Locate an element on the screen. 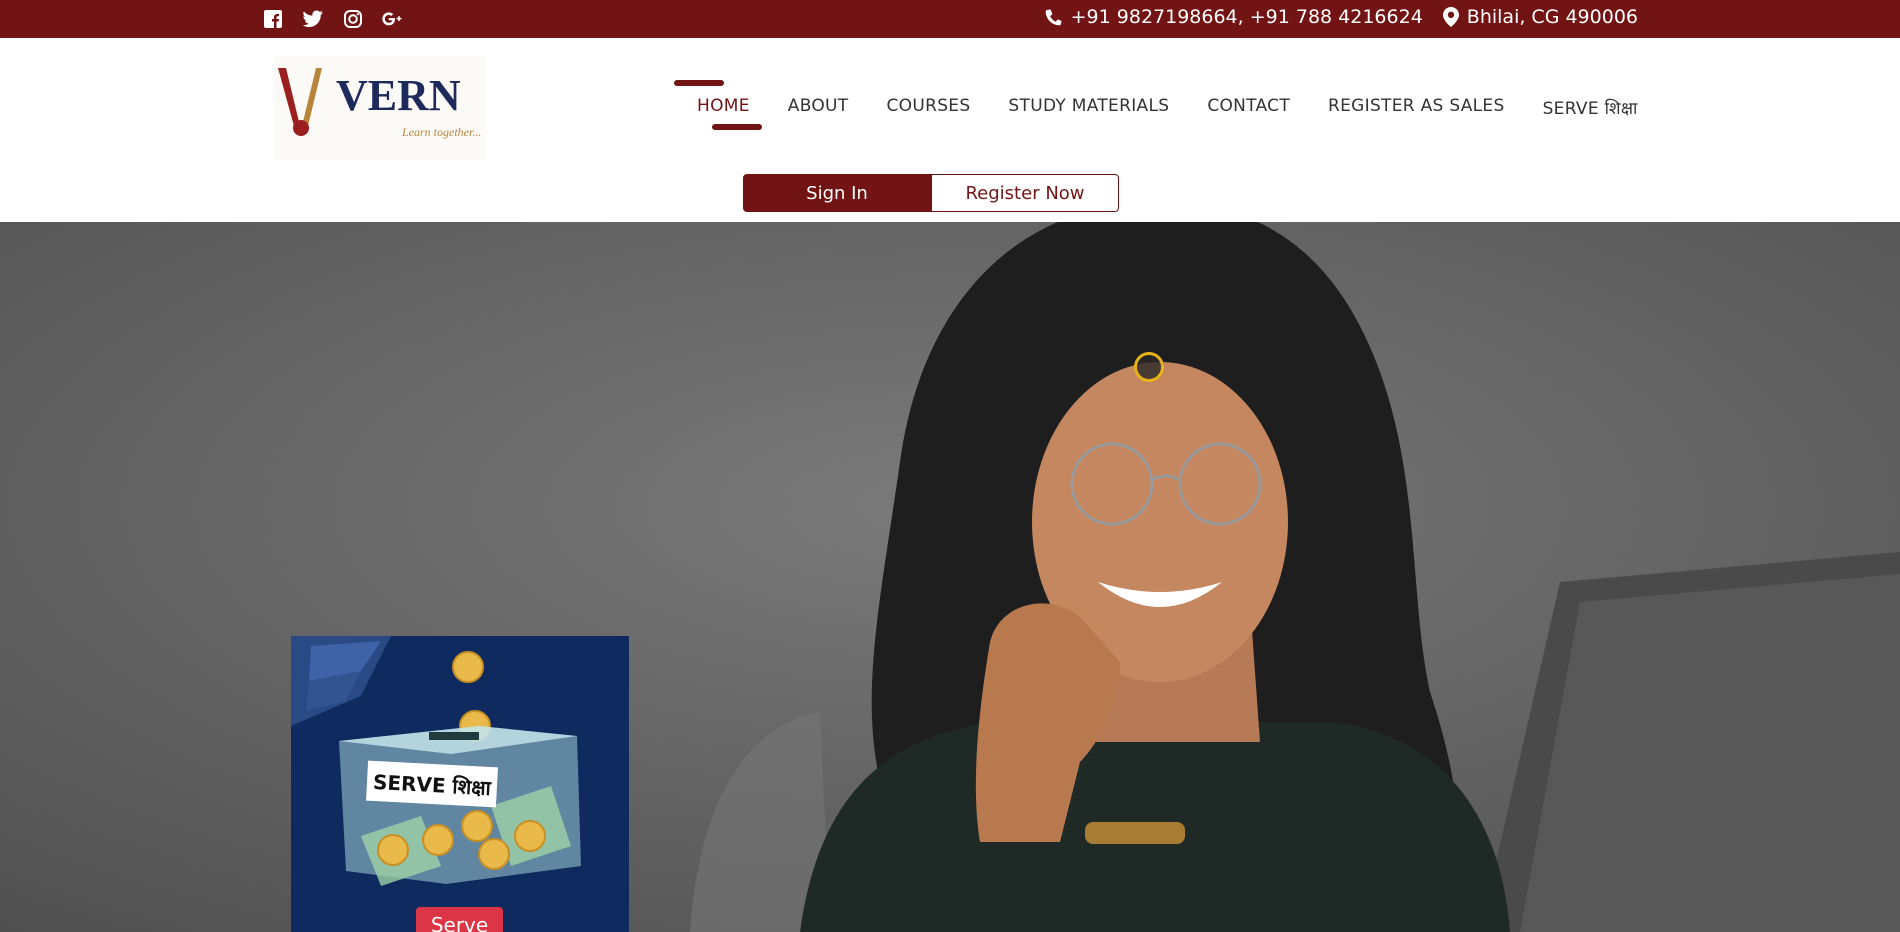 This screenshot has height=932, width=1900. nav-register-as-sales-label: REGISTER AS SALES is located at coordinates (1416, 106).